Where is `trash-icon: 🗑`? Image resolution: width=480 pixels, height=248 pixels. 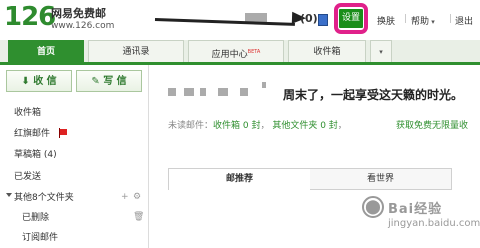 trash-icon: 🗑 is located at coordinates (138, 217).